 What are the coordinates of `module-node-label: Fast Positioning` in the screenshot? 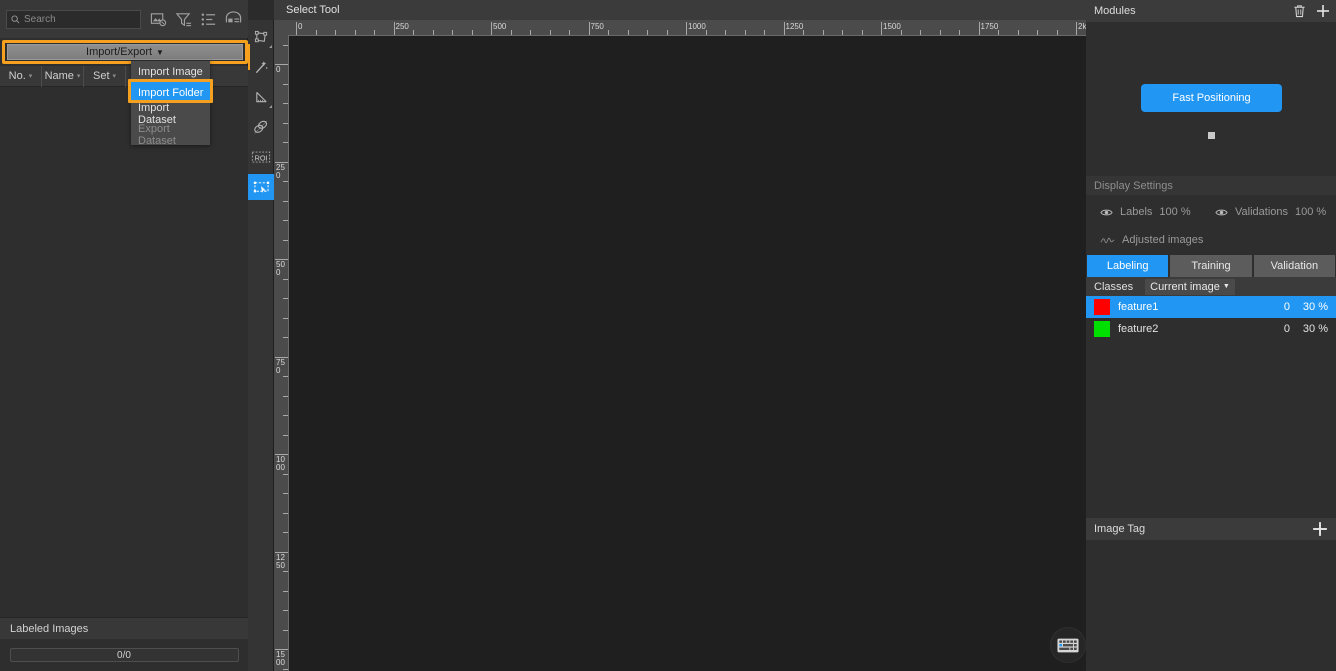 It's located at (1211, 98).